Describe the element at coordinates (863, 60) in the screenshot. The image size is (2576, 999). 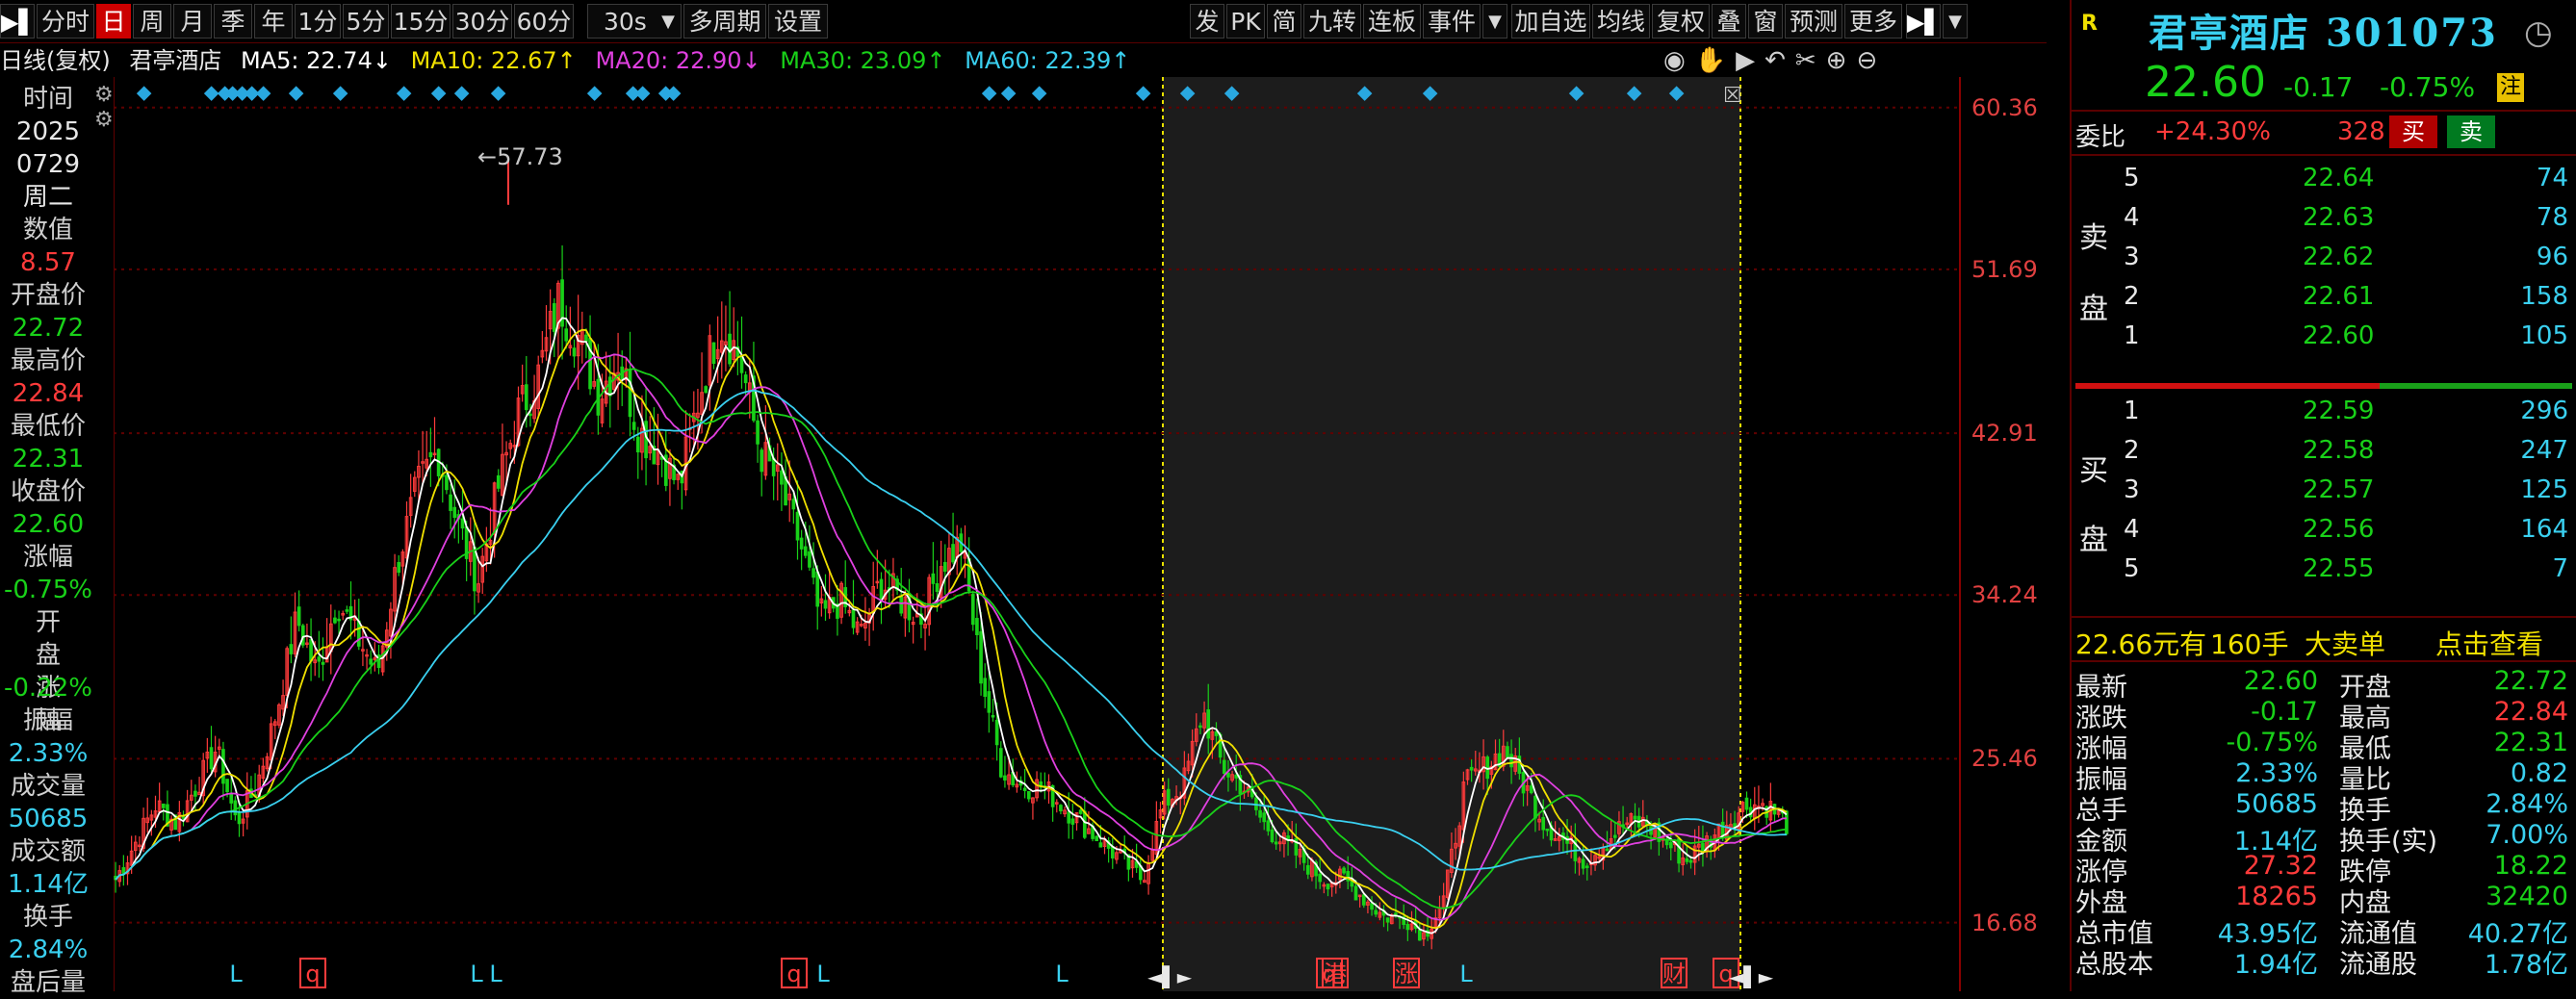
I see `ma30-label: MA30: 23.09↑` at that location.